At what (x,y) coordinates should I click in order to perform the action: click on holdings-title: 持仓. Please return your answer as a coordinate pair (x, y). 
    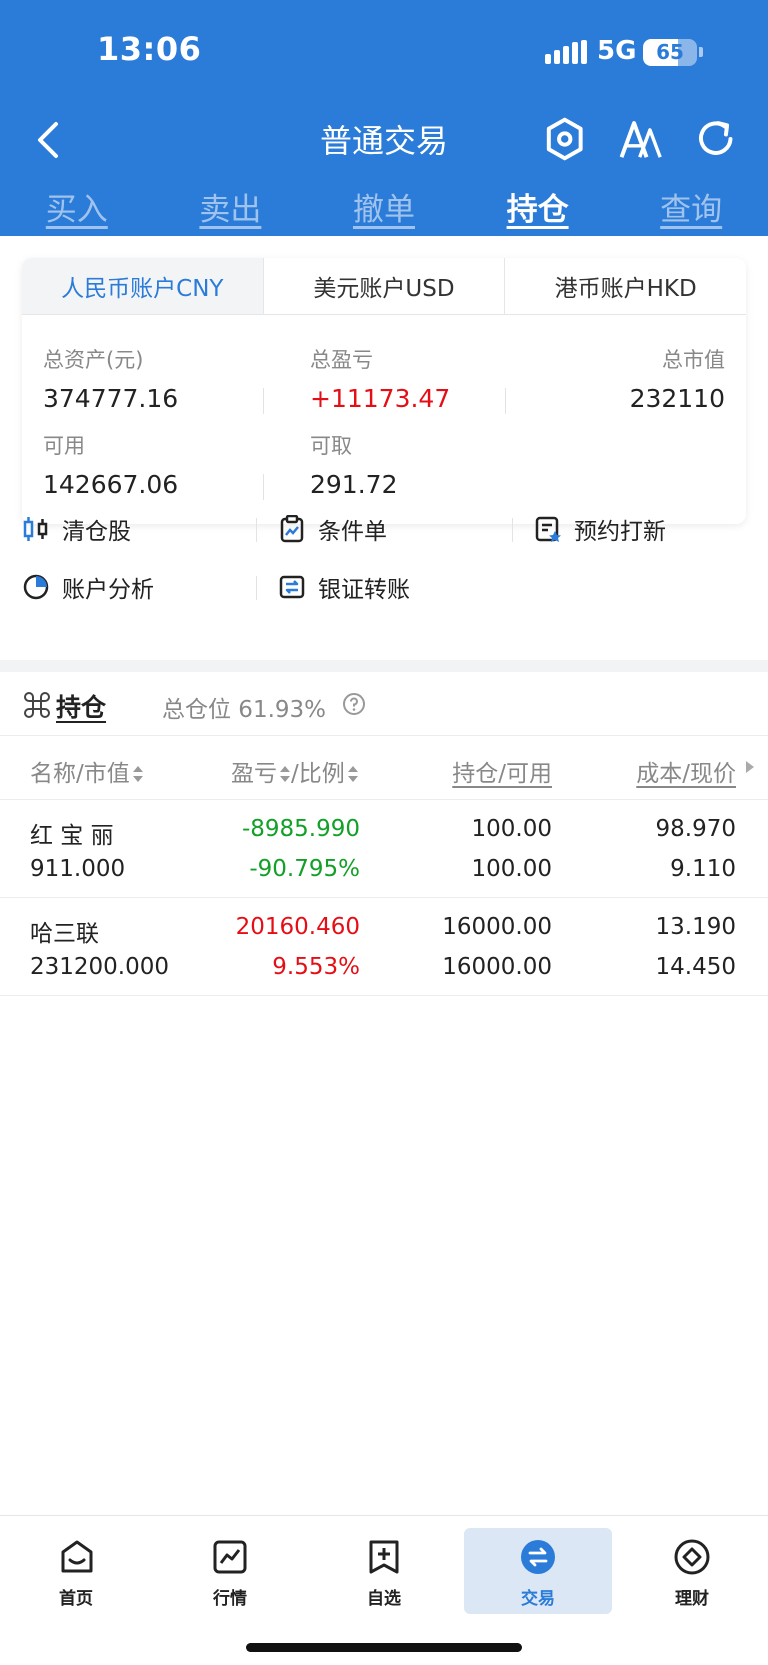
    Looking at the image, I should click on (81, 706).